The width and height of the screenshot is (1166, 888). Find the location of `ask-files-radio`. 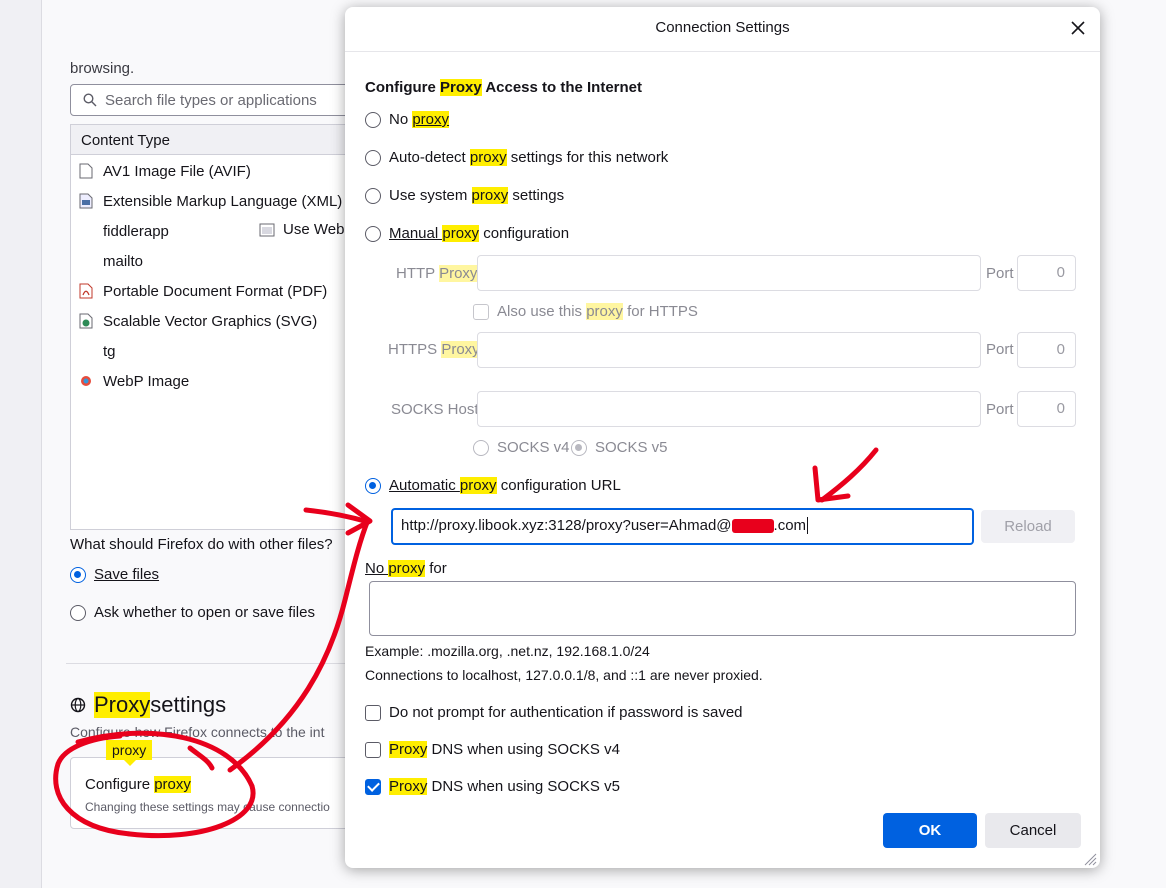

ask-files-radio is located at coordinates (78, 612).